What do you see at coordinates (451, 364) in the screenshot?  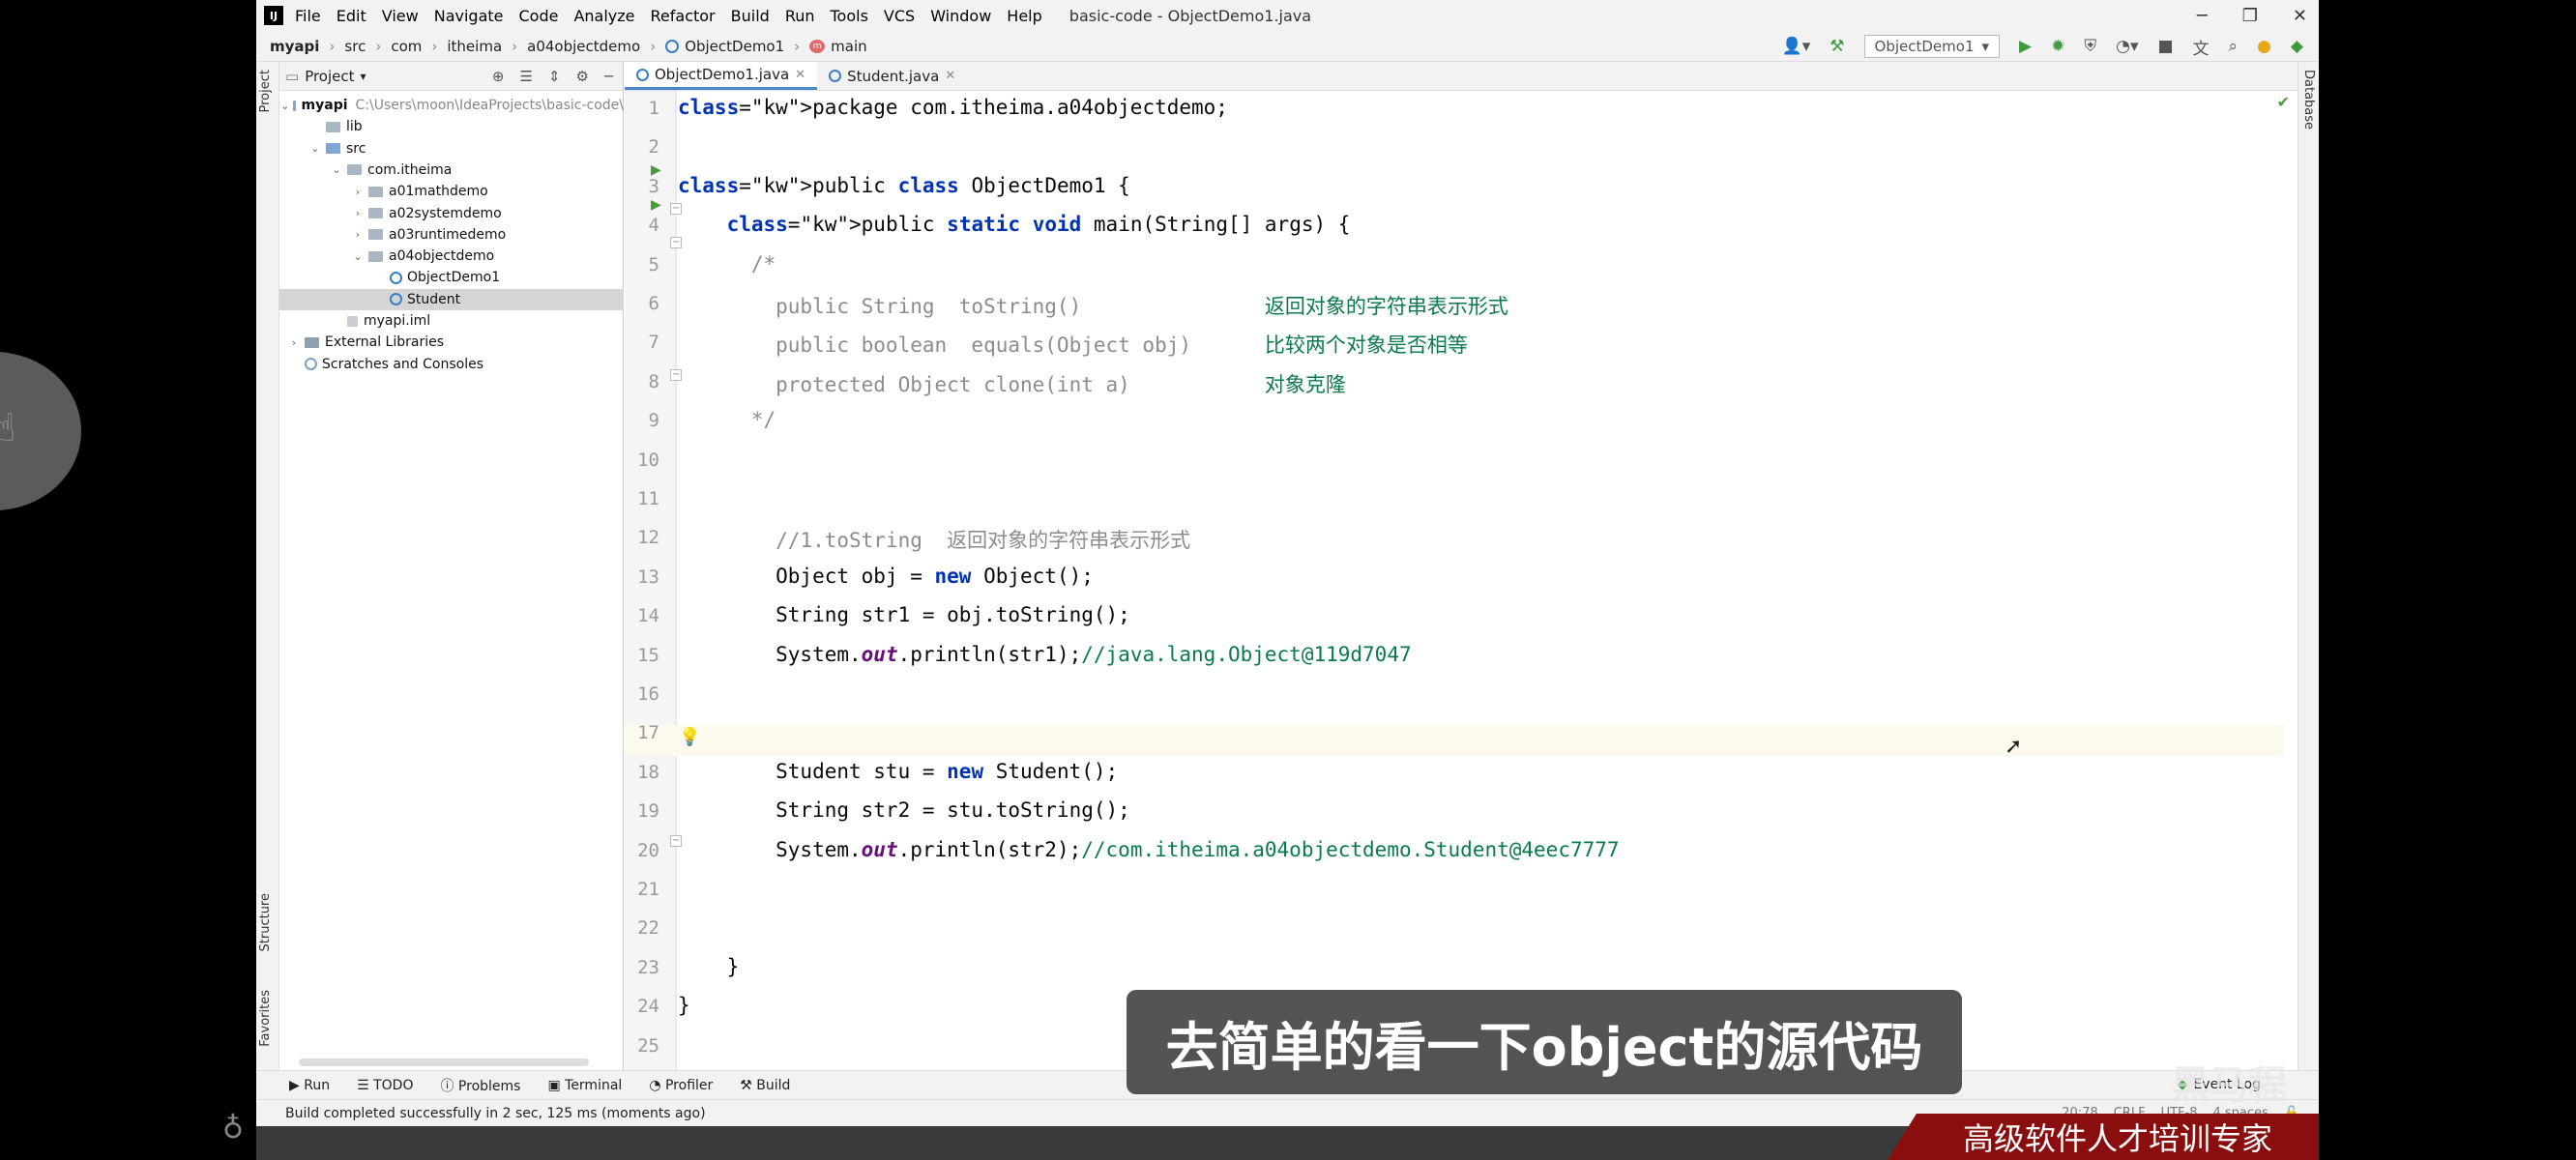 I see `tree-item: Scratches and Consoles` at bounding box center [451, 364].